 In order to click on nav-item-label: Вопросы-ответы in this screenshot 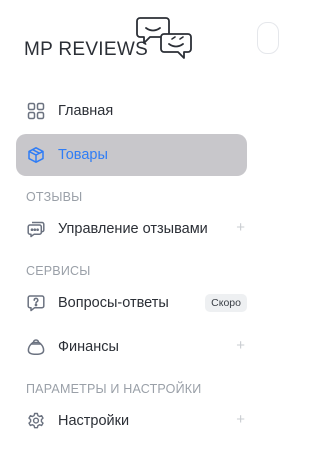, I will do `click(113, 303)`.